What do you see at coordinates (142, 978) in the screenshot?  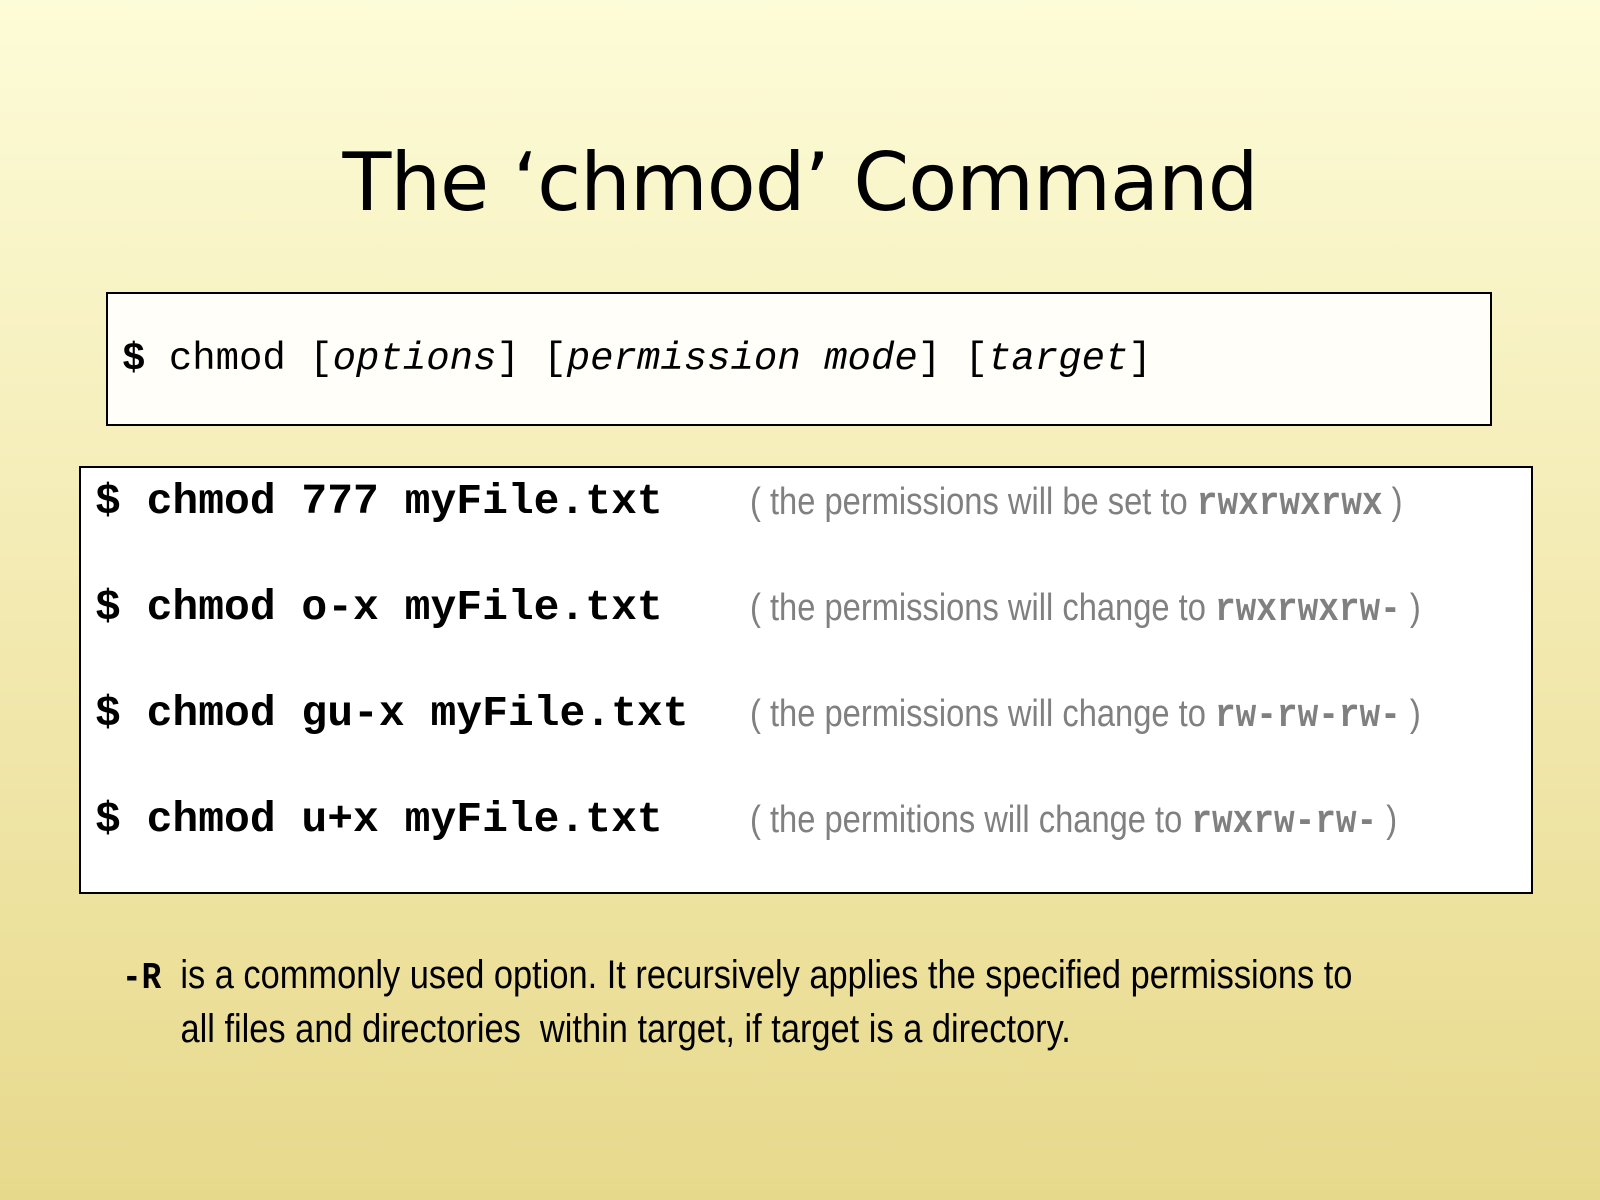 I see `option-flag: -R` at bounding box center [142, 978].